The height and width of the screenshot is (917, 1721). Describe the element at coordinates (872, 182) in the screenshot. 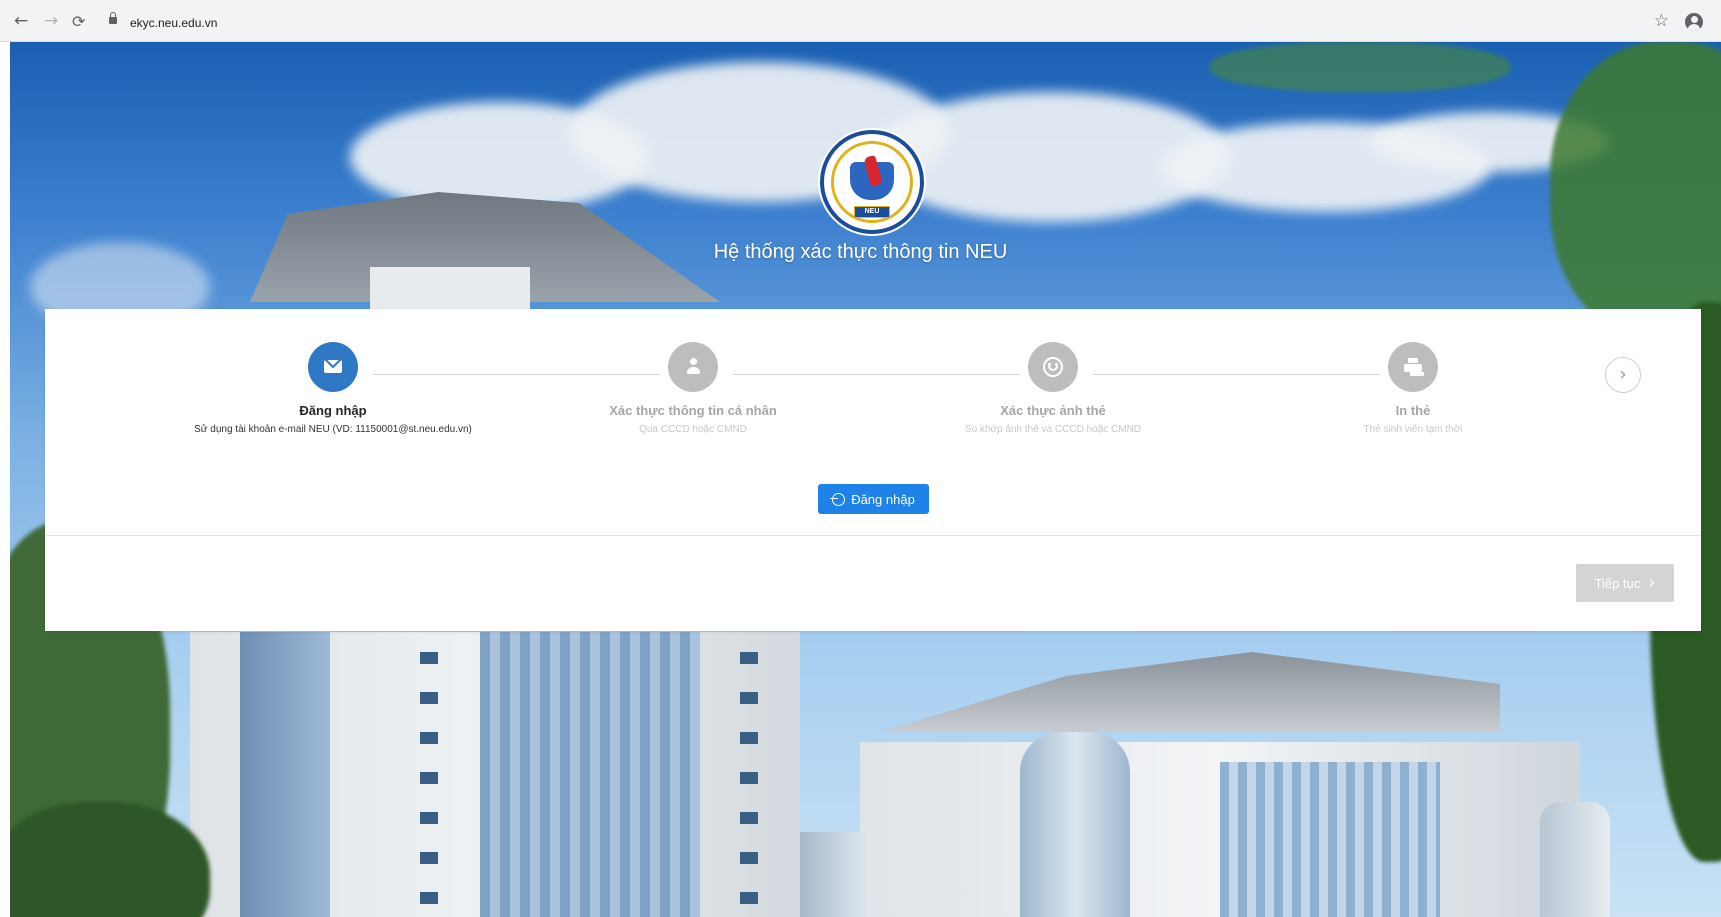

I see `neu-logo: NEU` at that location.